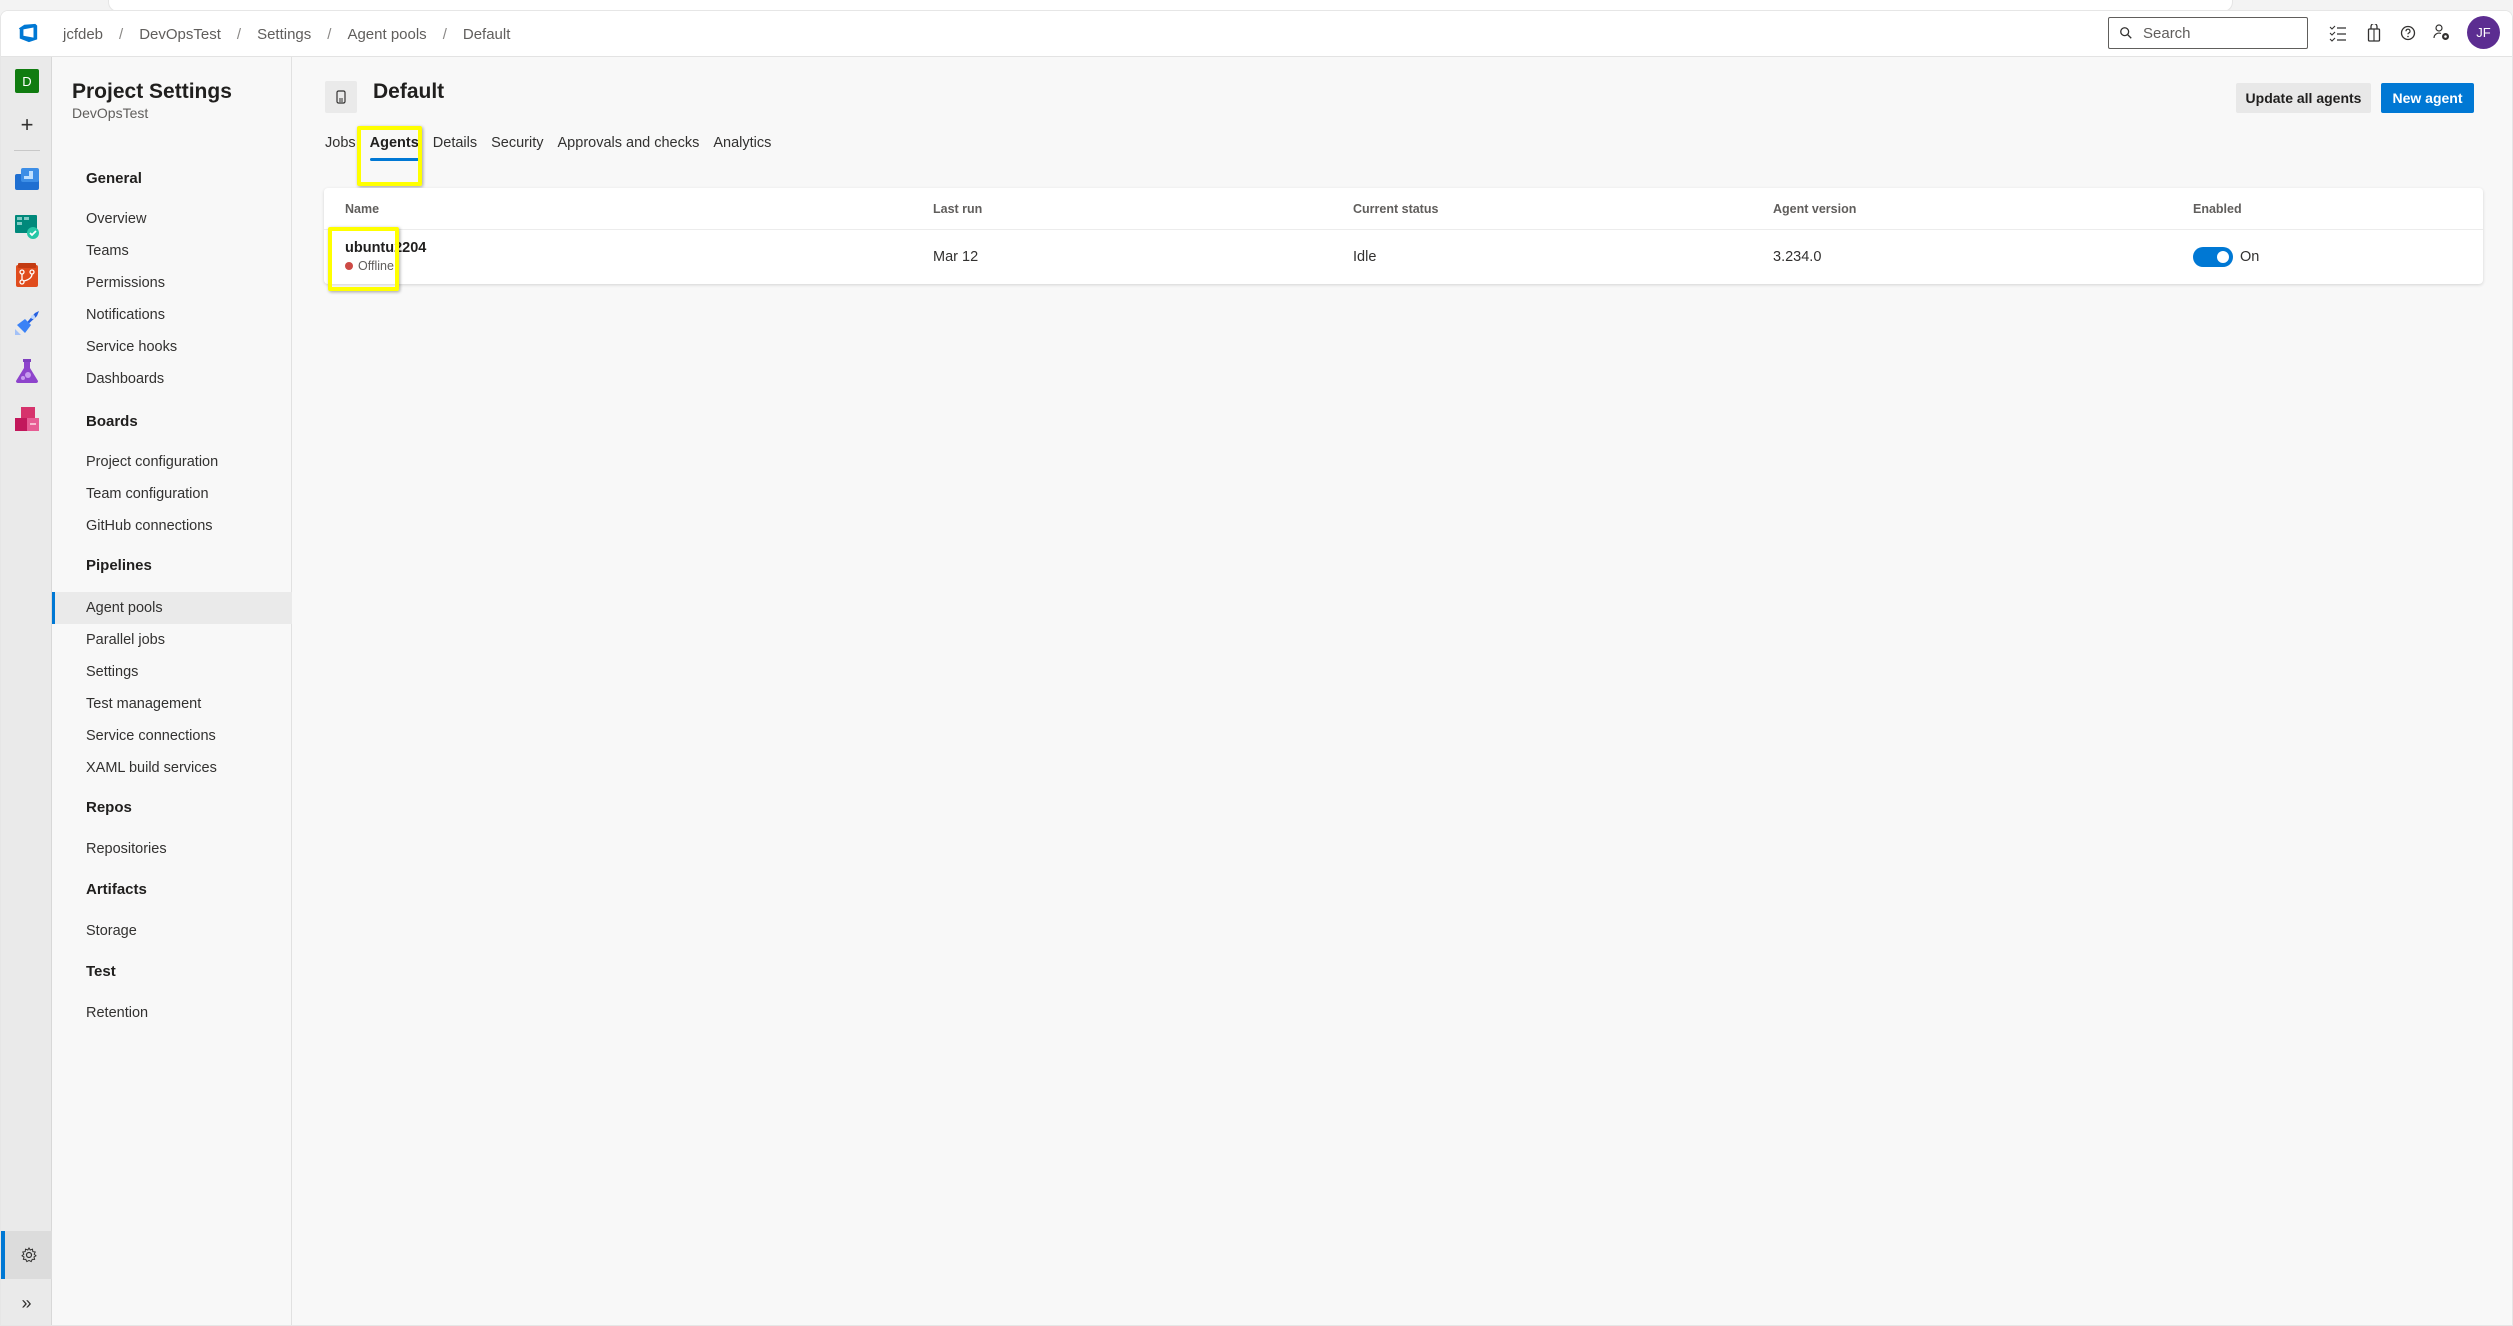 The width and height of the screenshot is (2513, 1326). What do you see at coordinates (172, 931) in the screenshot?
I see `sidebar-item-storage: Storage` at bounding box center [172, 931].